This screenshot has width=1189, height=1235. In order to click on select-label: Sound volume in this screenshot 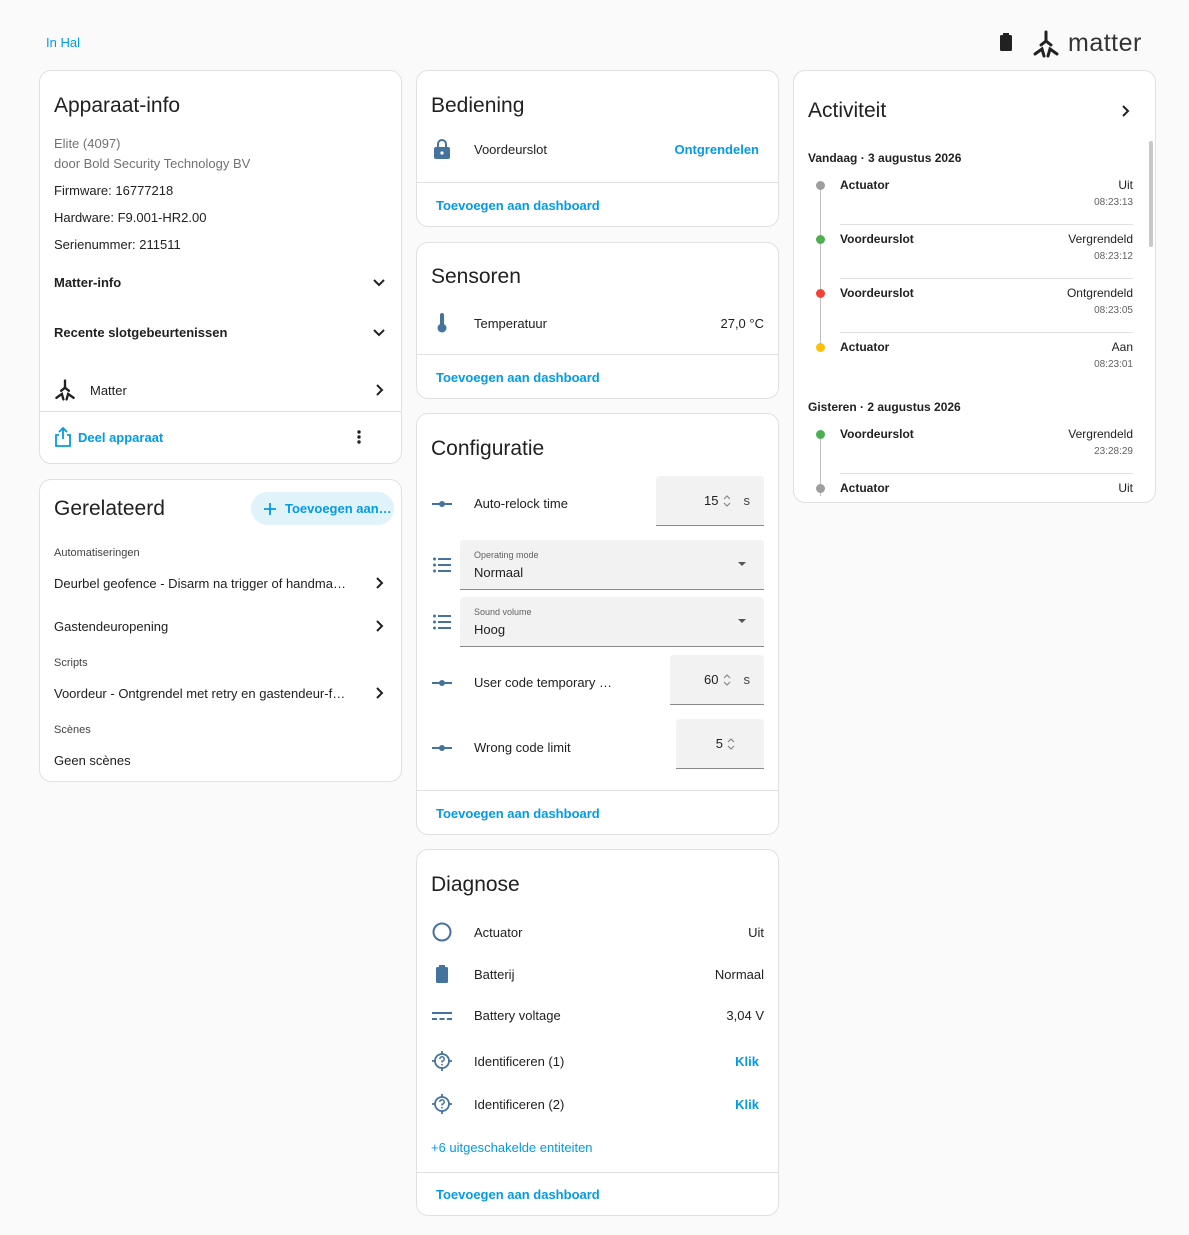, I will do `click(503, 612)`.